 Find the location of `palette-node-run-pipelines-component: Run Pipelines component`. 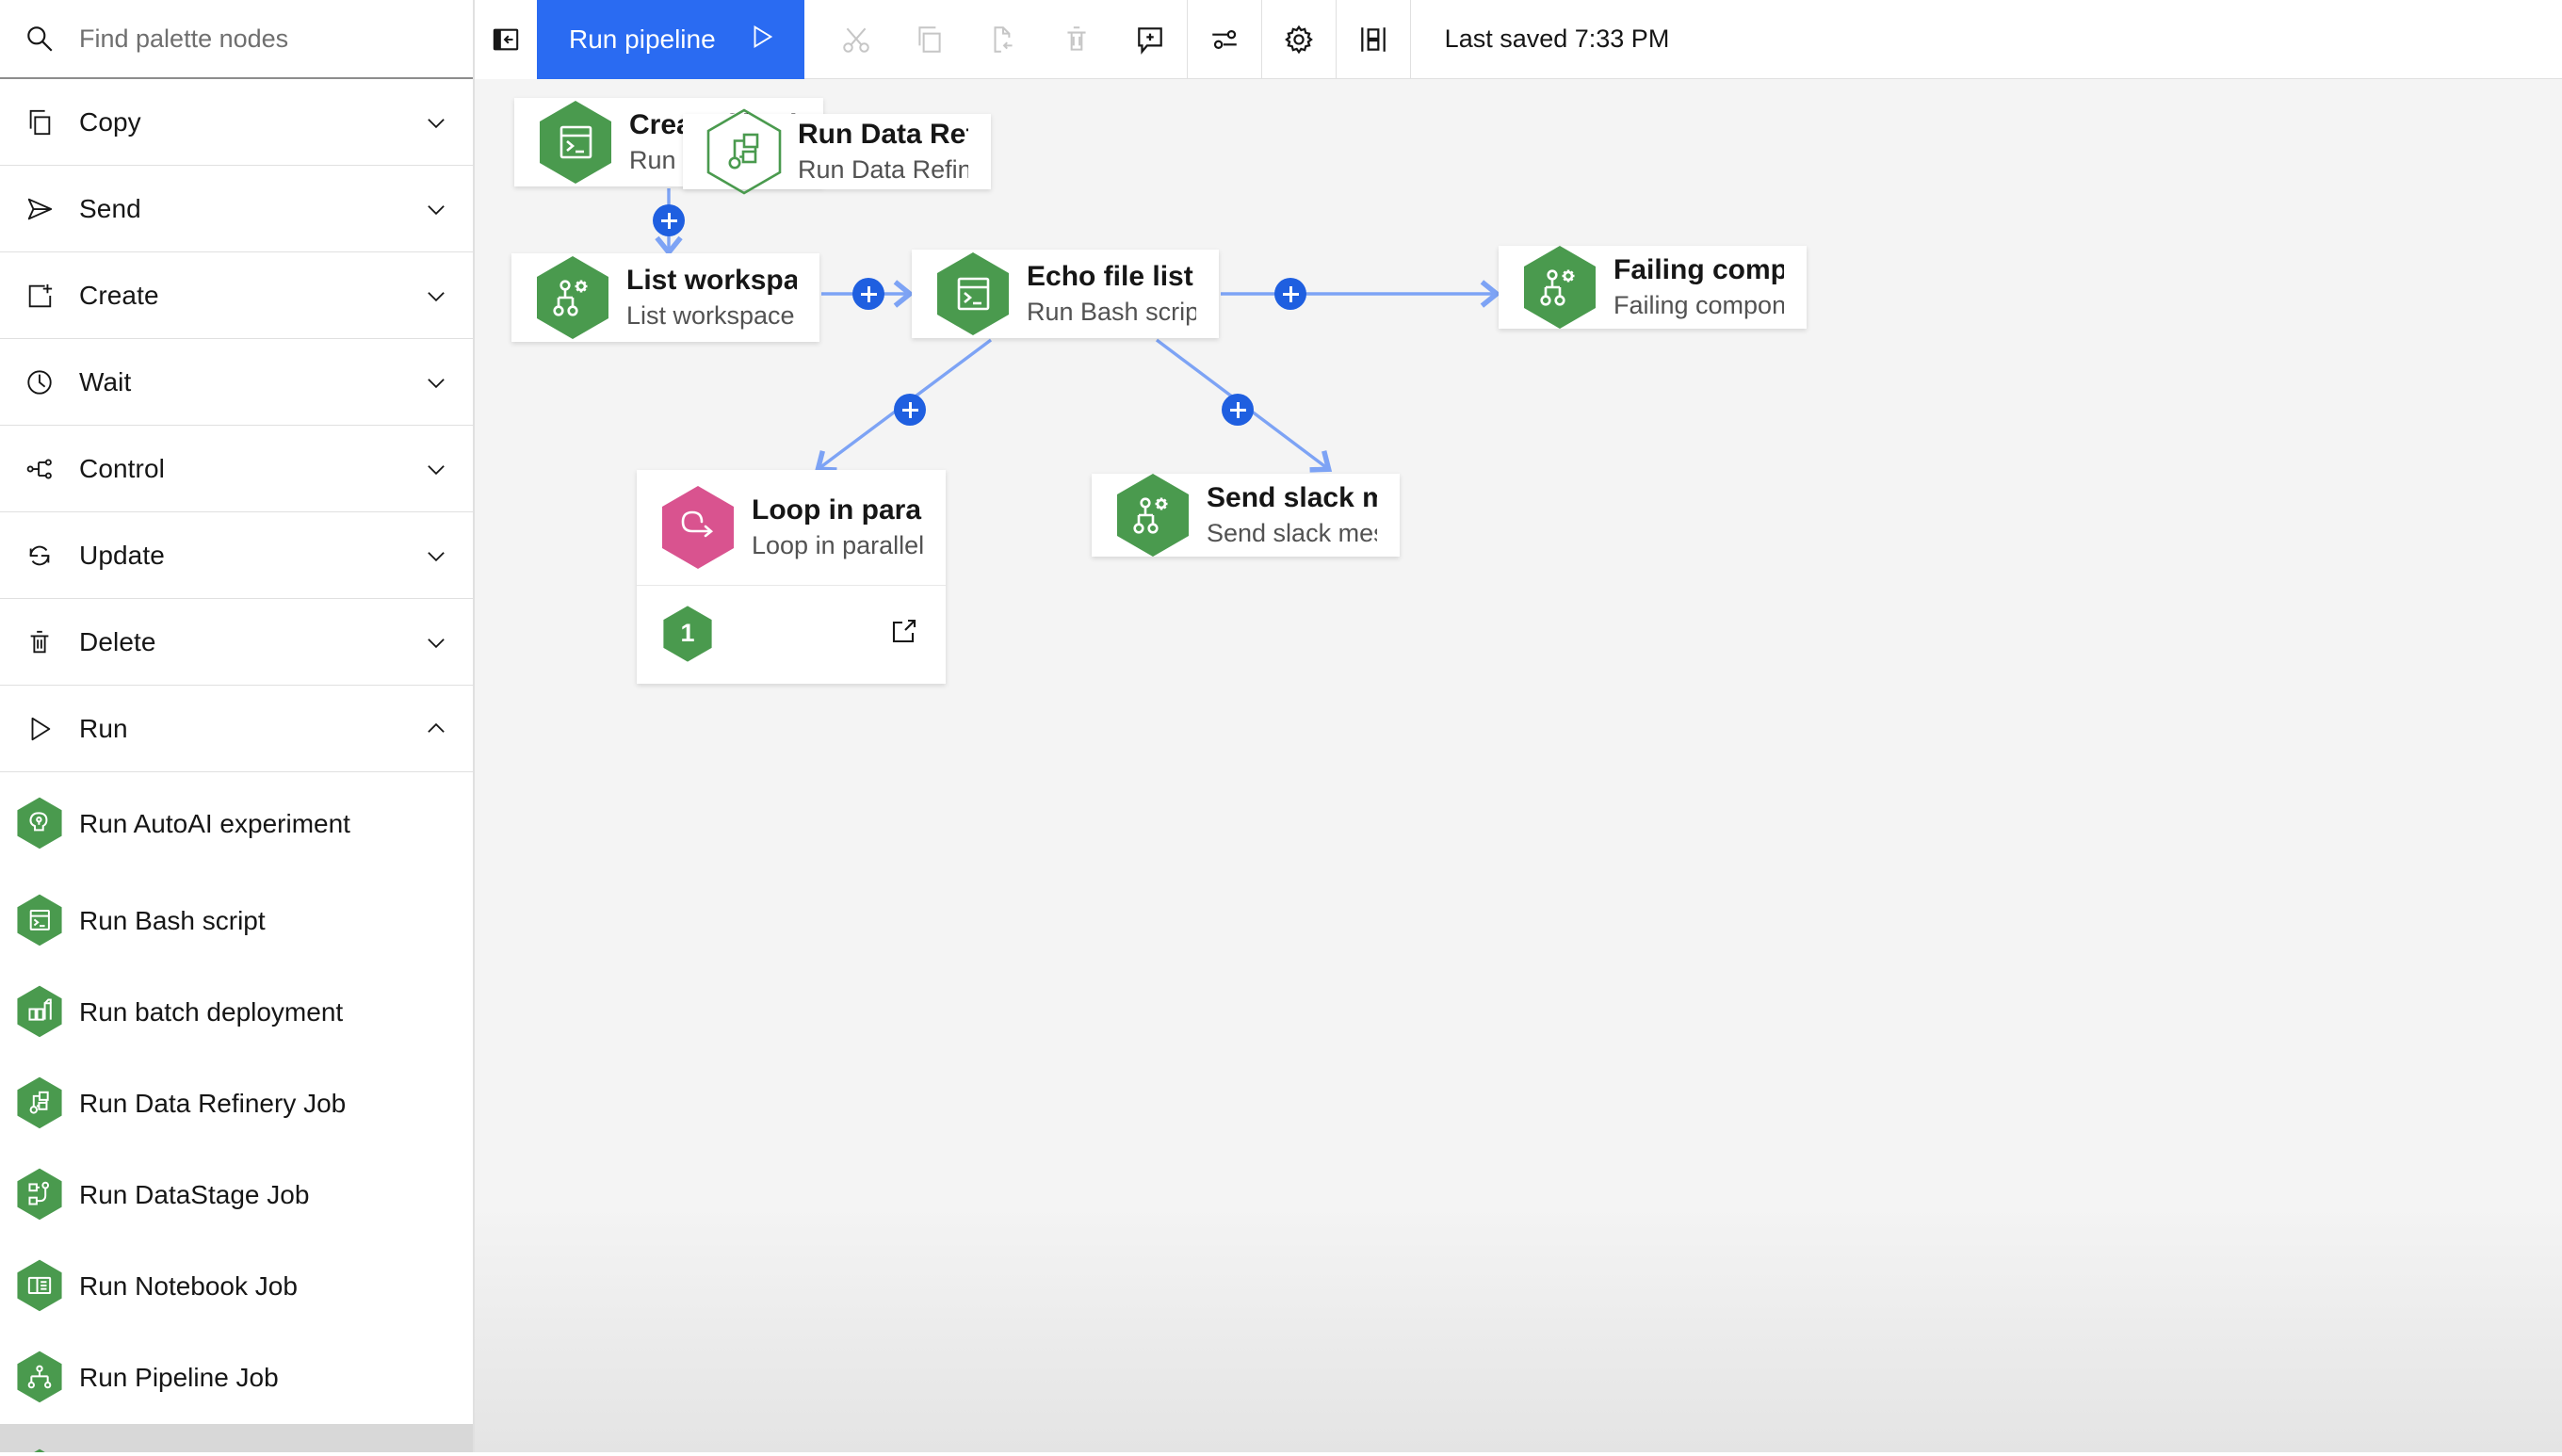

palette-node-run-pipelines-component: Run Pipelines component is located at coordinates (237, 1438).